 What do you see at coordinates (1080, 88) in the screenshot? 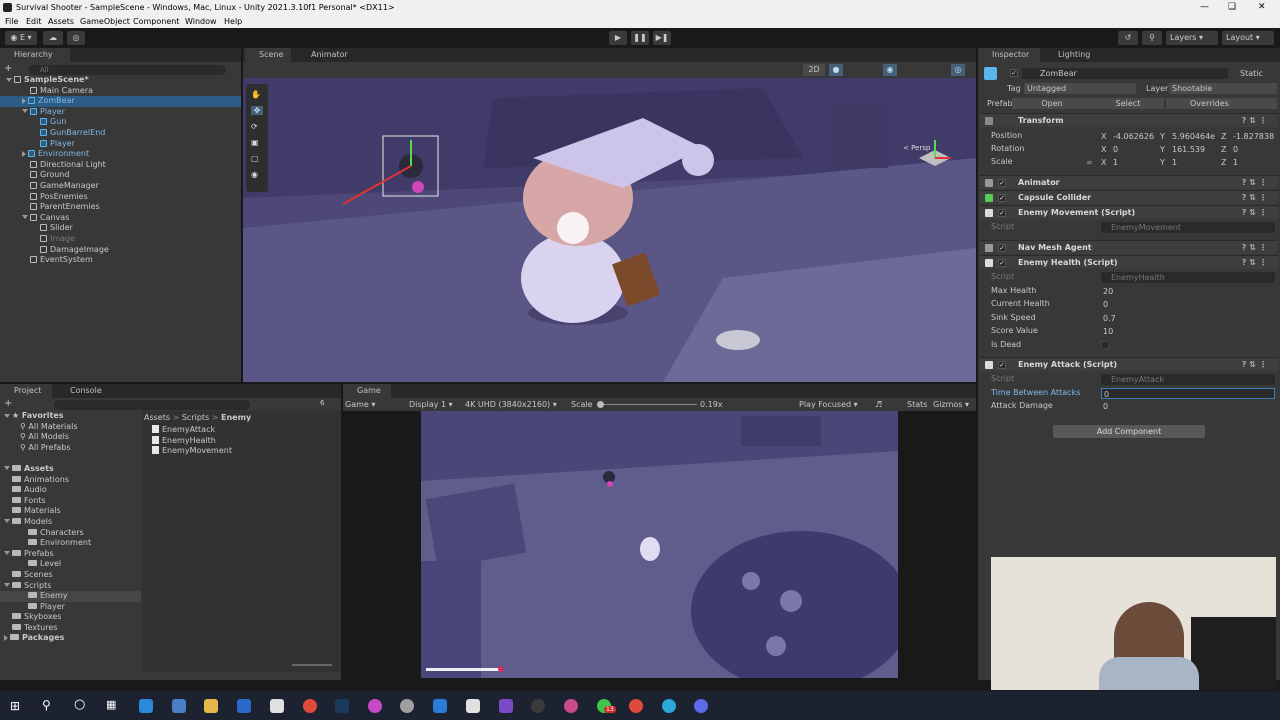
I see `tag-dropdown: Untagged` at bounding box center [1080, 88].